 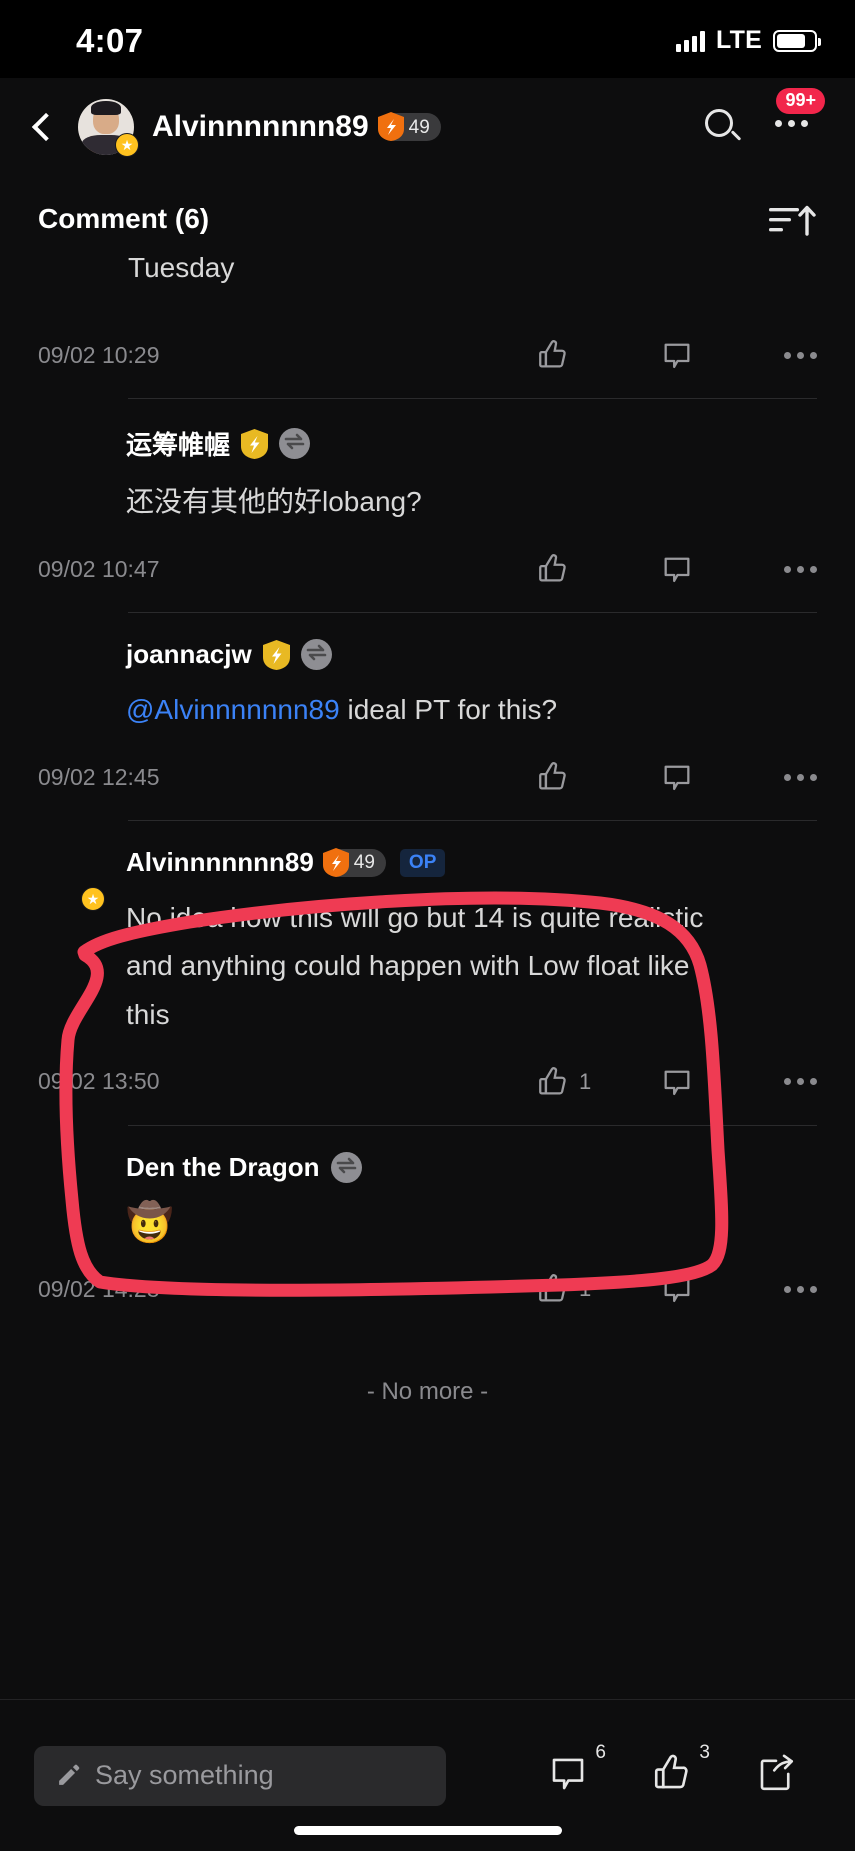 What do you see at coordinates (777, 1772) in the screenshot?
I see `share-icon` at bounding box center [777, 1772].